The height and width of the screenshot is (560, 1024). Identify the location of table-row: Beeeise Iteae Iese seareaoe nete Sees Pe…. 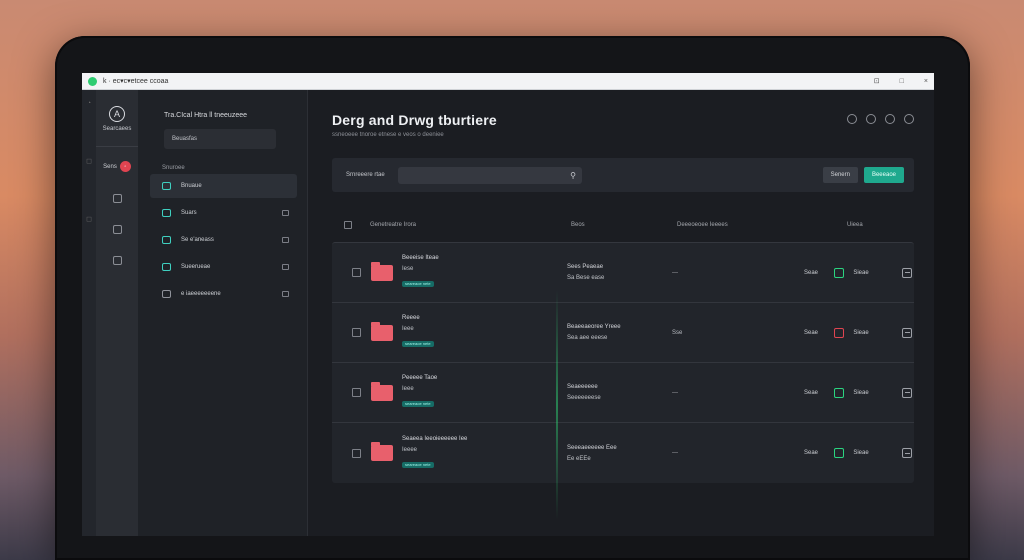
(623, 273).